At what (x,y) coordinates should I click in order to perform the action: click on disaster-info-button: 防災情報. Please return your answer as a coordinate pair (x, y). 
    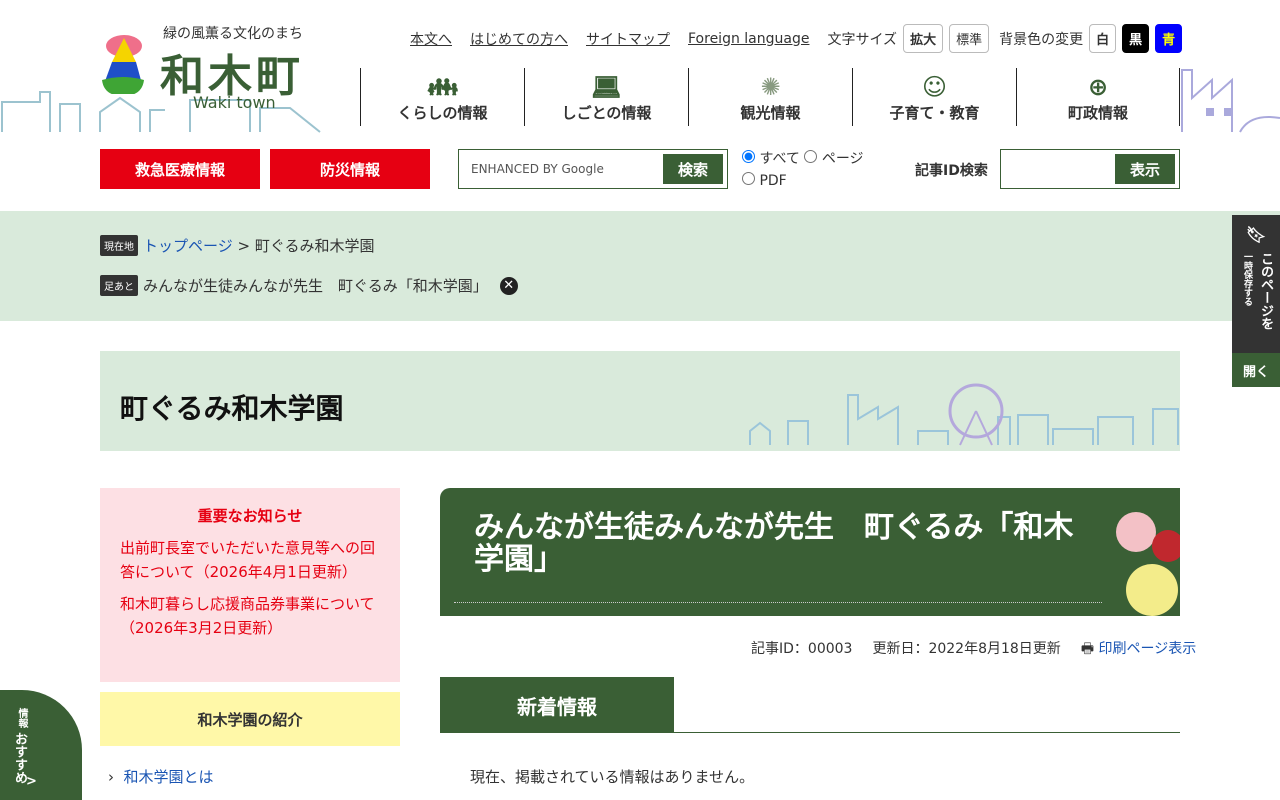
    Looking at the image, I should click on (350, 169).